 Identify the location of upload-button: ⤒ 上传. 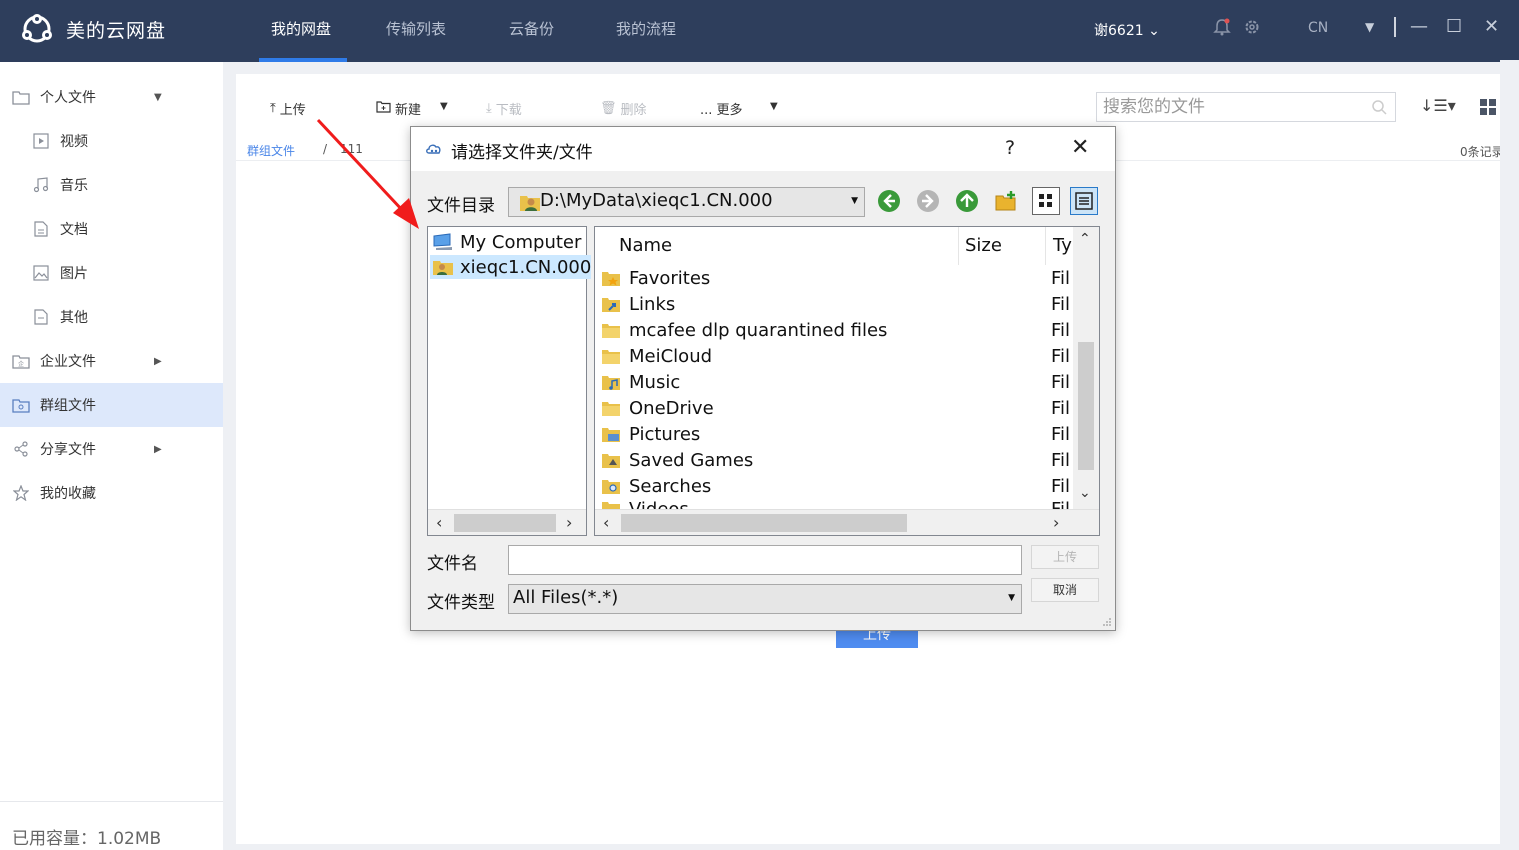
(288, 108).